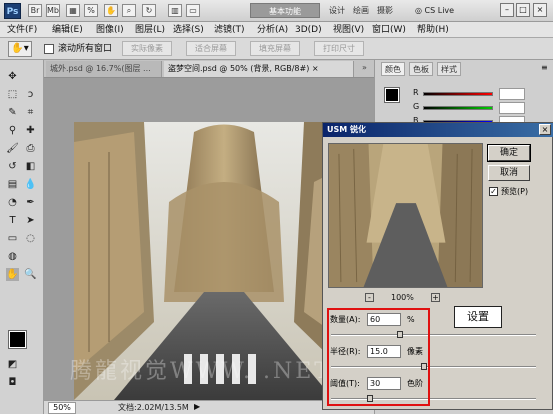 The width and height of the screenshot is (553, 414). What do you see at coordinates (12, 364) in the screenshot?
I see `default-colors-icon: ◩` at bounding box center [12, 364].